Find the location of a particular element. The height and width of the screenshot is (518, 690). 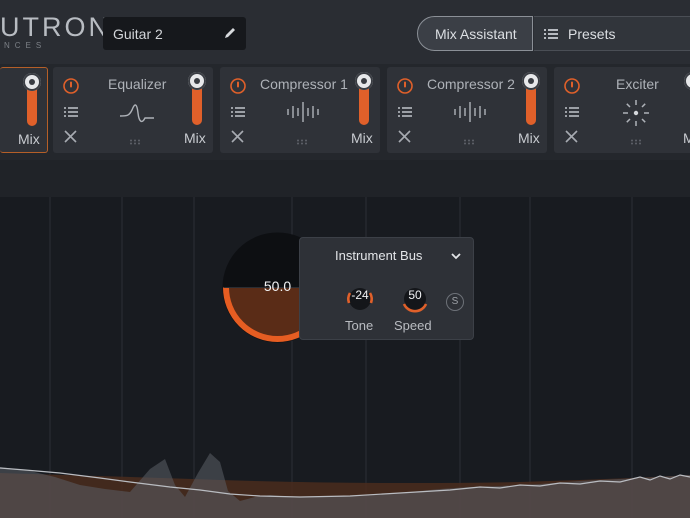

mix-assistant-label: Mix Assistant is located at coordinates (476, 34).